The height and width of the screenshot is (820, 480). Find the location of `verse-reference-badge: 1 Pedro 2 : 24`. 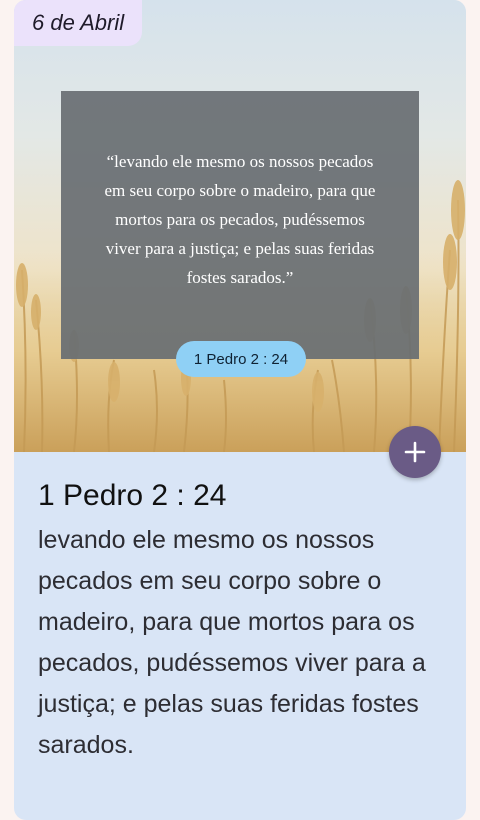

verse-reference-badge: 1 Pedro 2 : 24 is located at coordinates (241, 359).